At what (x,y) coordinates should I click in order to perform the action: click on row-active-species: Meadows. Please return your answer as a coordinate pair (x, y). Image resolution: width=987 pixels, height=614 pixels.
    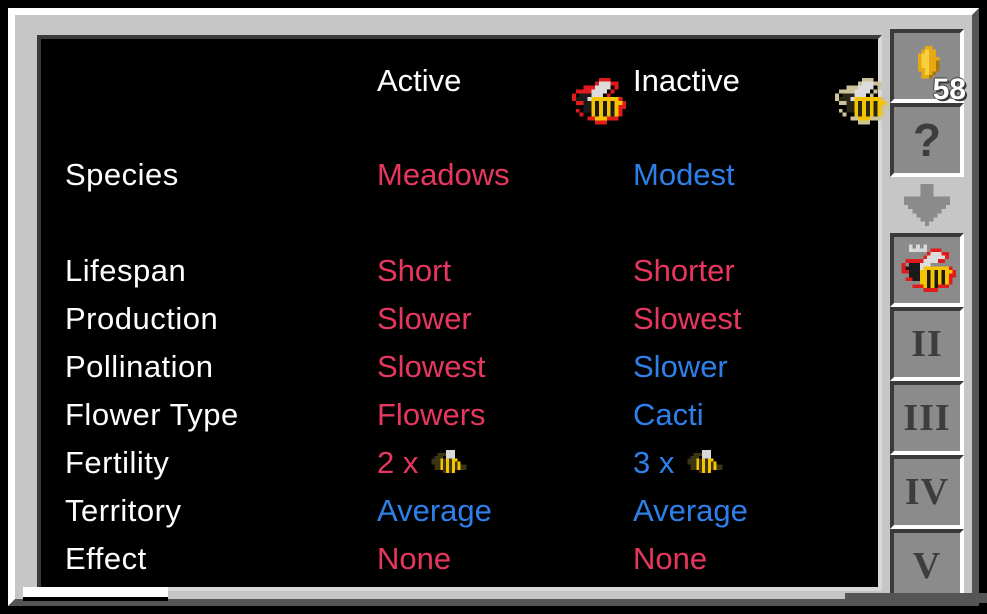
    Looking at the image, I should click on (443, 174).